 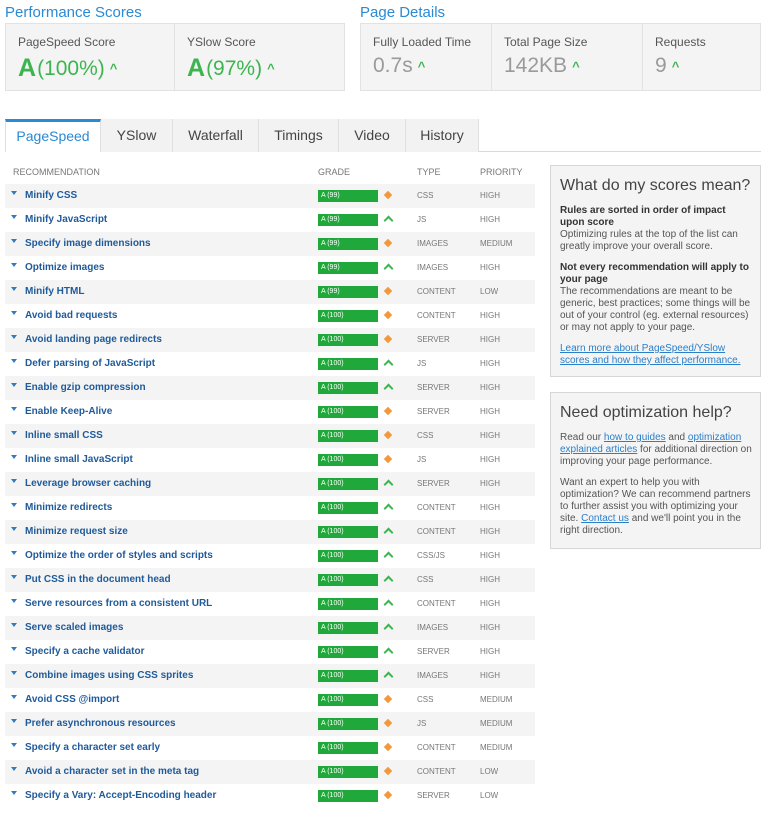 What do you see at coordinates (64, 435) in the screenshot?
I see `recommendation-name: Inline small CSS` at bounding box center [64, 435].